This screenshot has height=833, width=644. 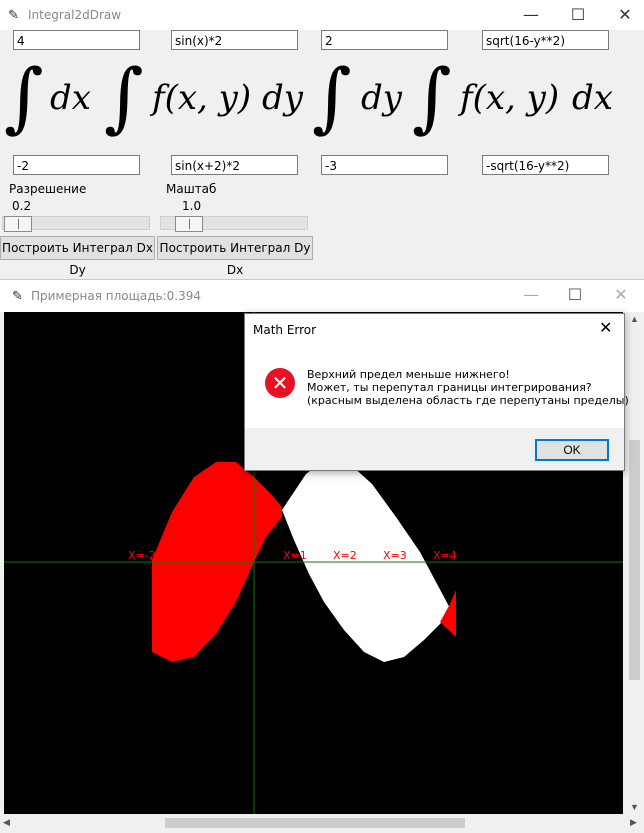 What do you see at coordinates (408, 374) in the screenshot?
I see `dialog-message-line1: Верхний предел меньше нижнего!` at bounding box center [408, 374].